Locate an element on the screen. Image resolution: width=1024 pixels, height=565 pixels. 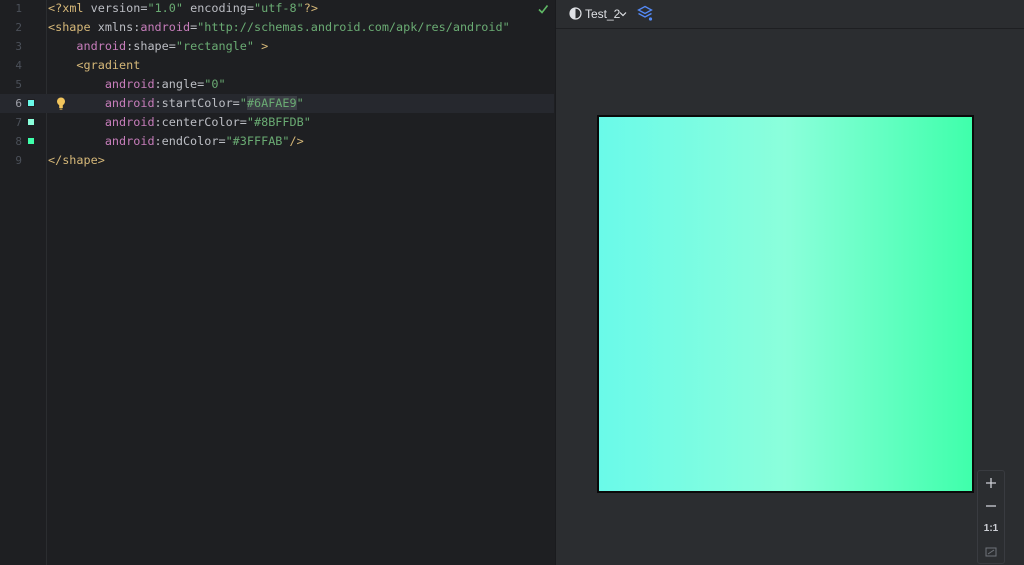
code-line: 8 android:endColor="#3FFFAB"/> is located at coordinates (277, 141).